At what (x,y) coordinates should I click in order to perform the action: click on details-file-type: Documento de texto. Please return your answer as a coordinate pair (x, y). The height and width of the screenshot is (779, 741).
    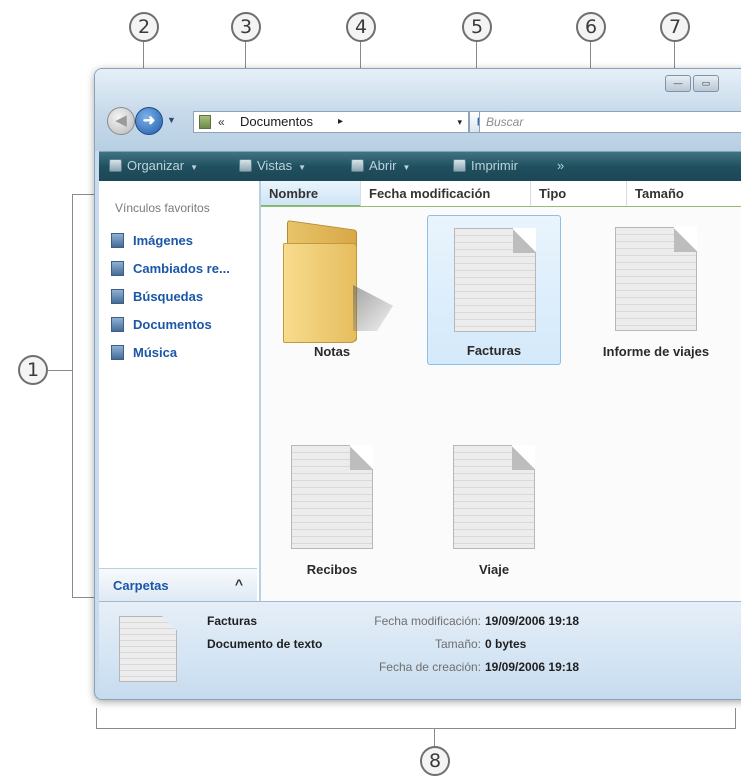
    Looking at the image, I should click on (265, 644).